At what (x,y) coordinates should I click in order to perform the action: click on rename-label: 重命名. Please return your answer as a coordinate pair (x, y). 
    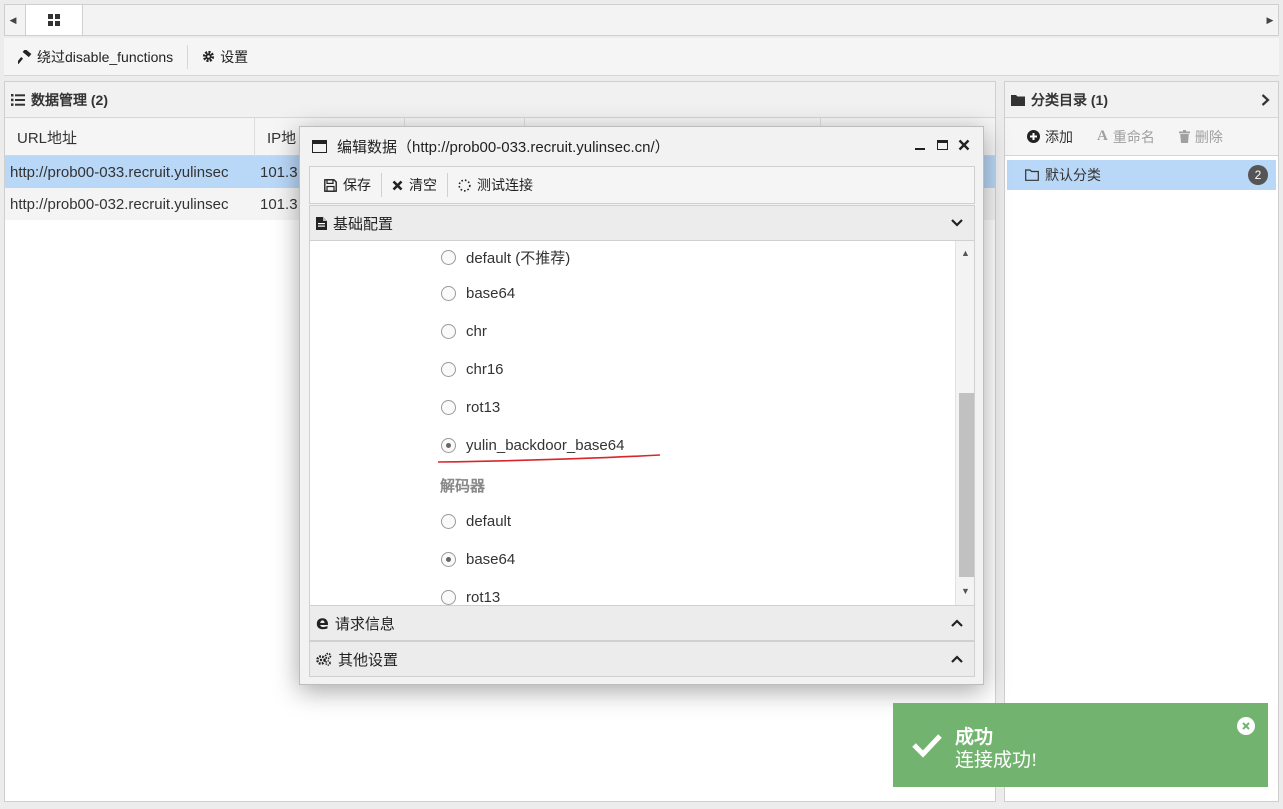
    Looking at the image, I should click on (1133, 136).